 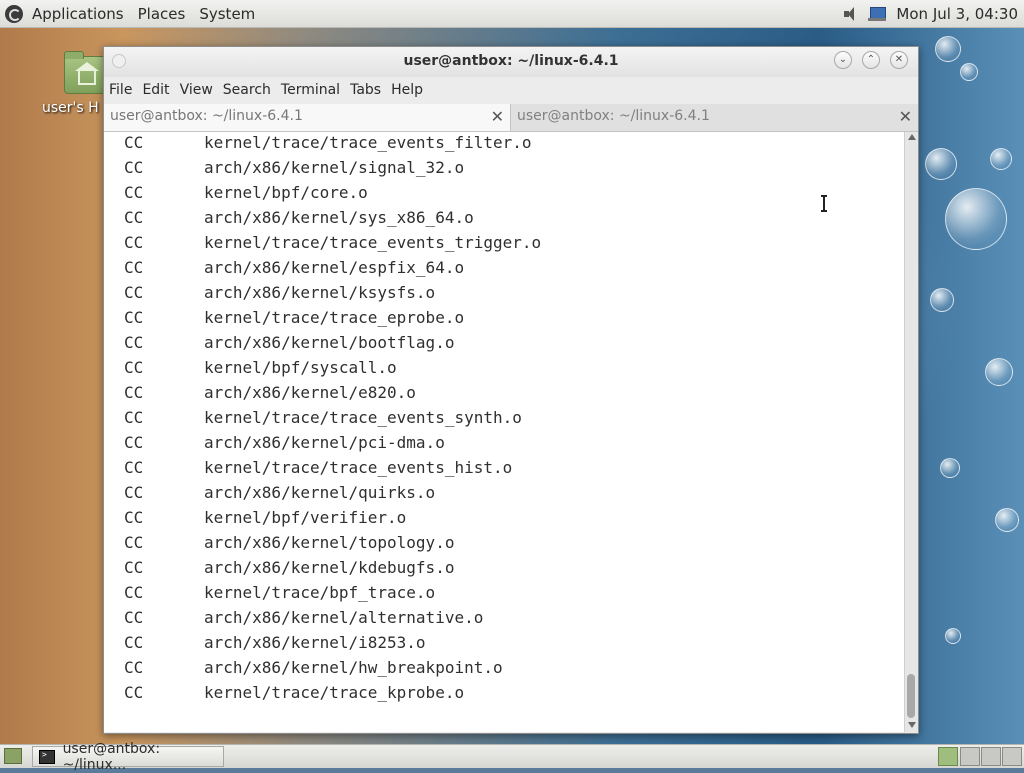 What do you see at coordinates (504, 294) in the screenshot?
I see `terminal-line: CC arch/x86/kernel/ksysfs.o` at bounding box center [504, 294].